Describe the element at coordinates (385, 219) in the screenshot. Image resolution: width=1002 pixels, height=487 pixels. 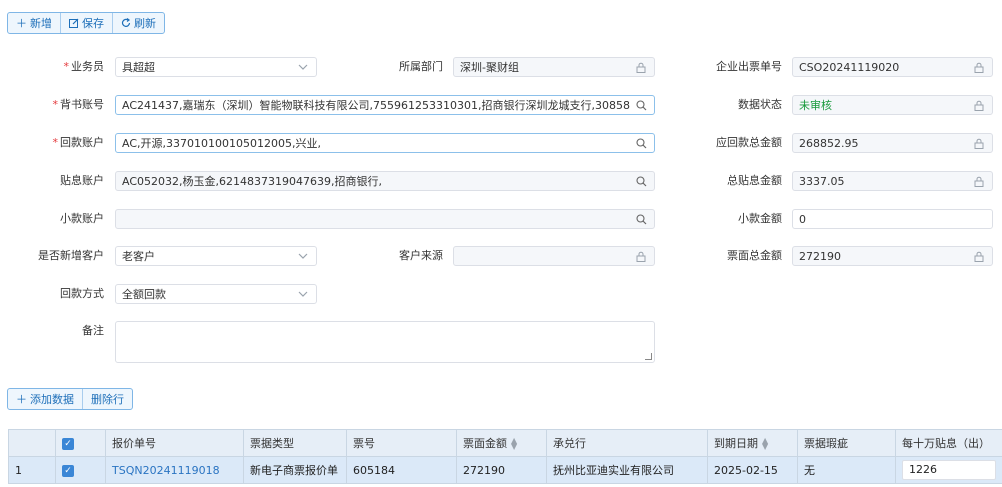
I see `small-account-lookup` at that location.